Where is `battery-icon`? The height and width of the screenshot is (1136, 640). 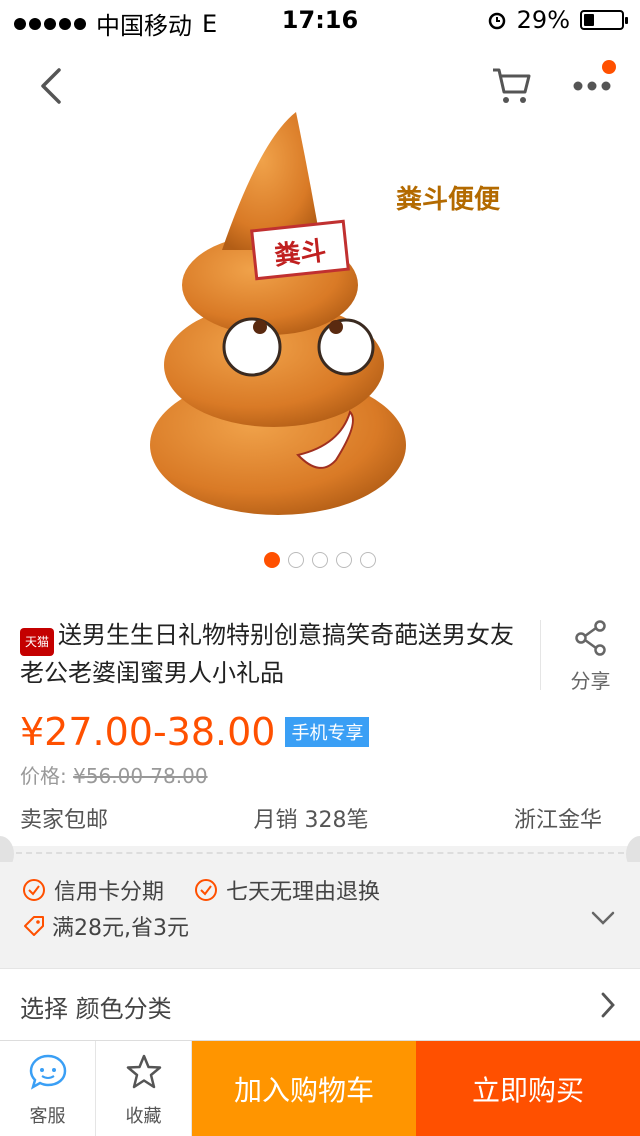
battery-icon is located at coordinates (604, 20).